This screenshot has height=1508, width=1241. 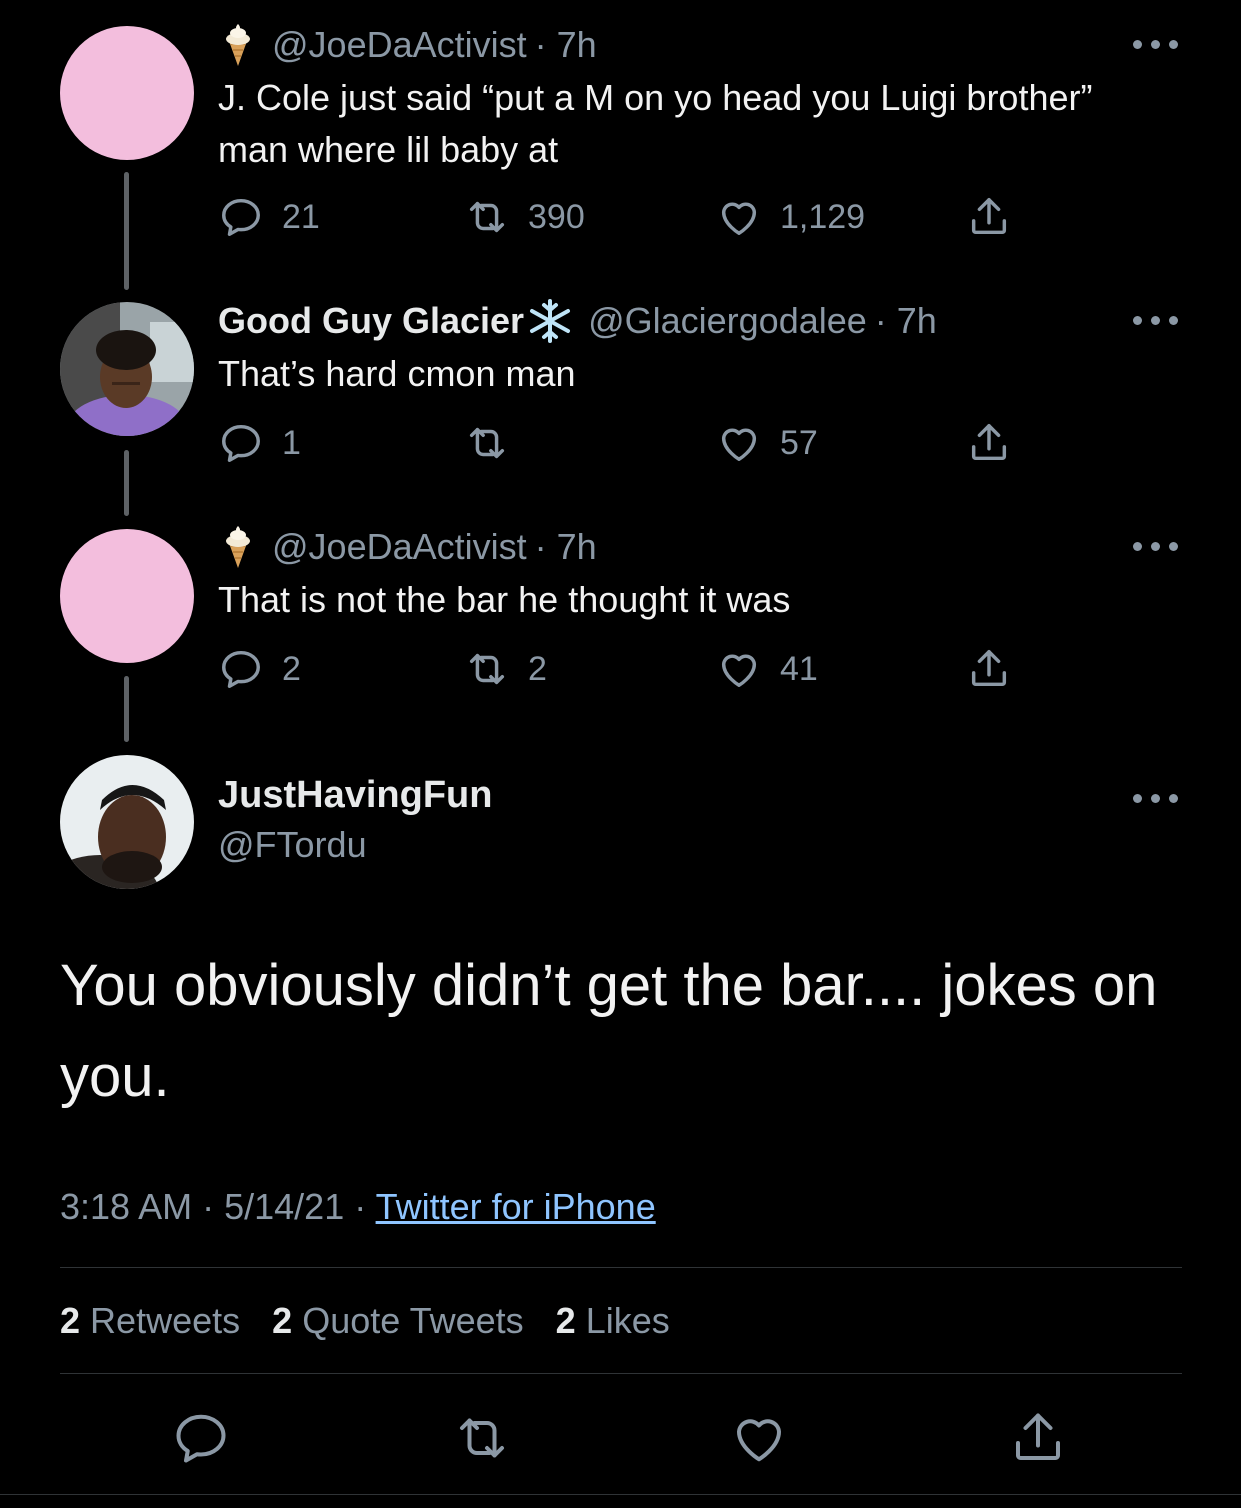 What do you see at coordinates (397, 373) in the screenshot?
I see `tweet-text: That’s hard cmon man` at bounding box center [397, 373].